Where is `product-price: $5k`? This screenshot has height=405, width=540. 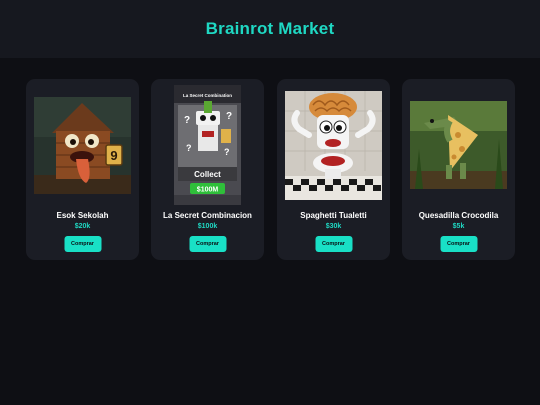
product-price: $5k is located at coordinates (458, 226).